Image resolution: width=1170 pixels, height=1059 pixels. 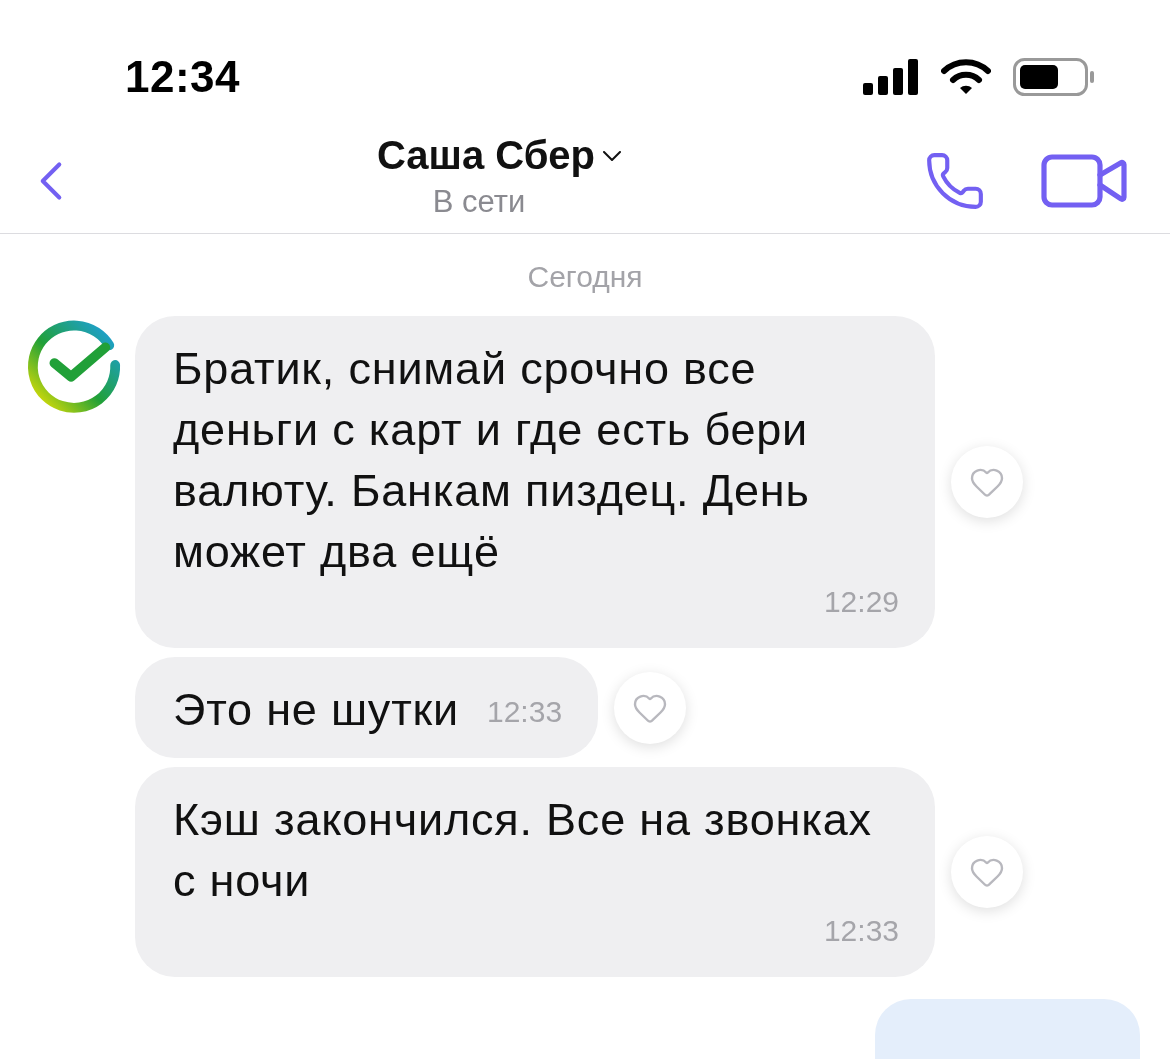 I want to click on battery-icon, so click(x=1054, y=77).